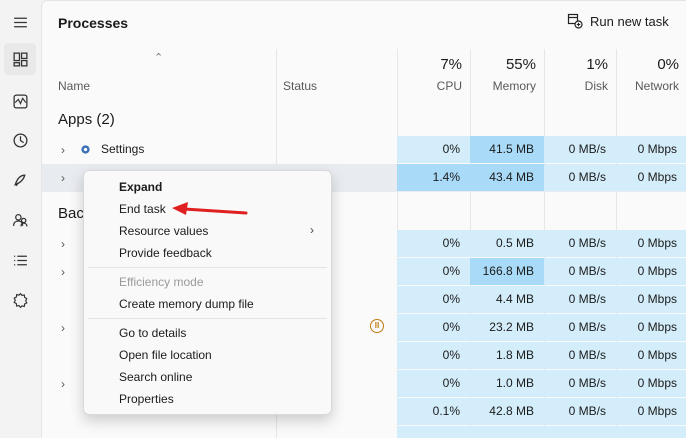 This screenshot has height=438, width=686. What do you see at coordinates (159, 77) in the screenshot?
I see `column-header-name: Name` at bounding box center [159, 77].